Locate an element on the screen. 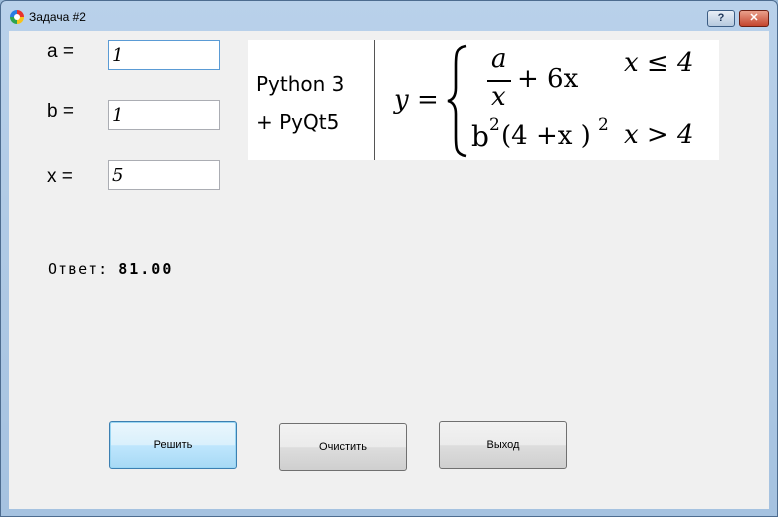 Image resolution: width=778 pixels, height=517 pixels. a-label: a = is located at coordinates (60, 51).